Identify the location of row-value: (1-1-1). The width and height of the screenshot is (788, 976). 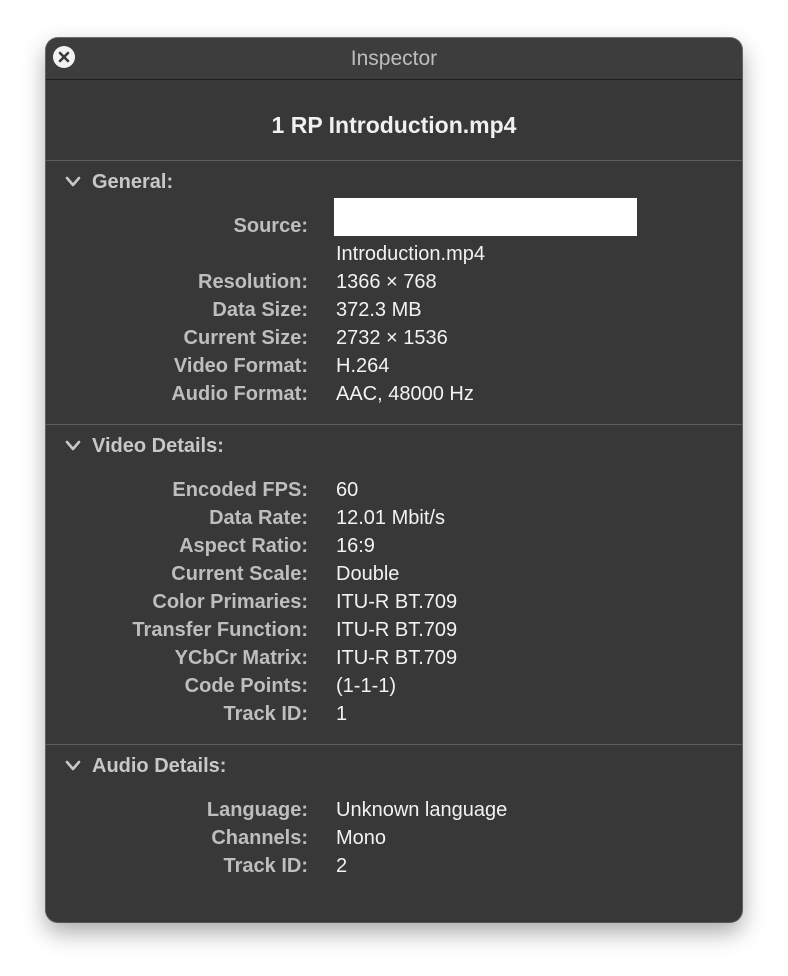
(366, 686).